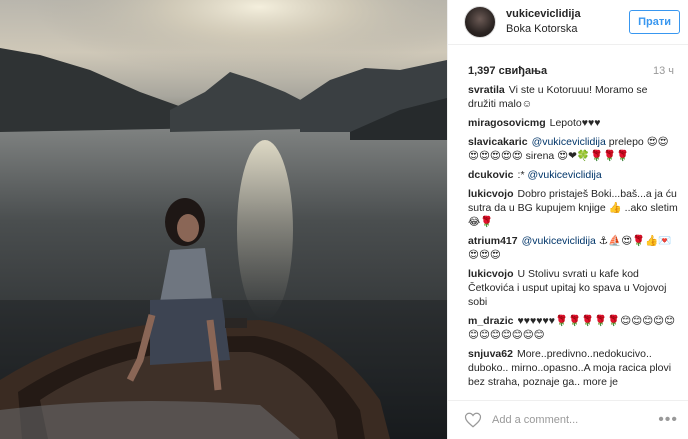 Image resolution: width=688 pixels, height=439 pixels. What do you see at coordinates (486, 90) in the screenshot?
I see `comment-username: svratila` at bounding box center [486, 90].